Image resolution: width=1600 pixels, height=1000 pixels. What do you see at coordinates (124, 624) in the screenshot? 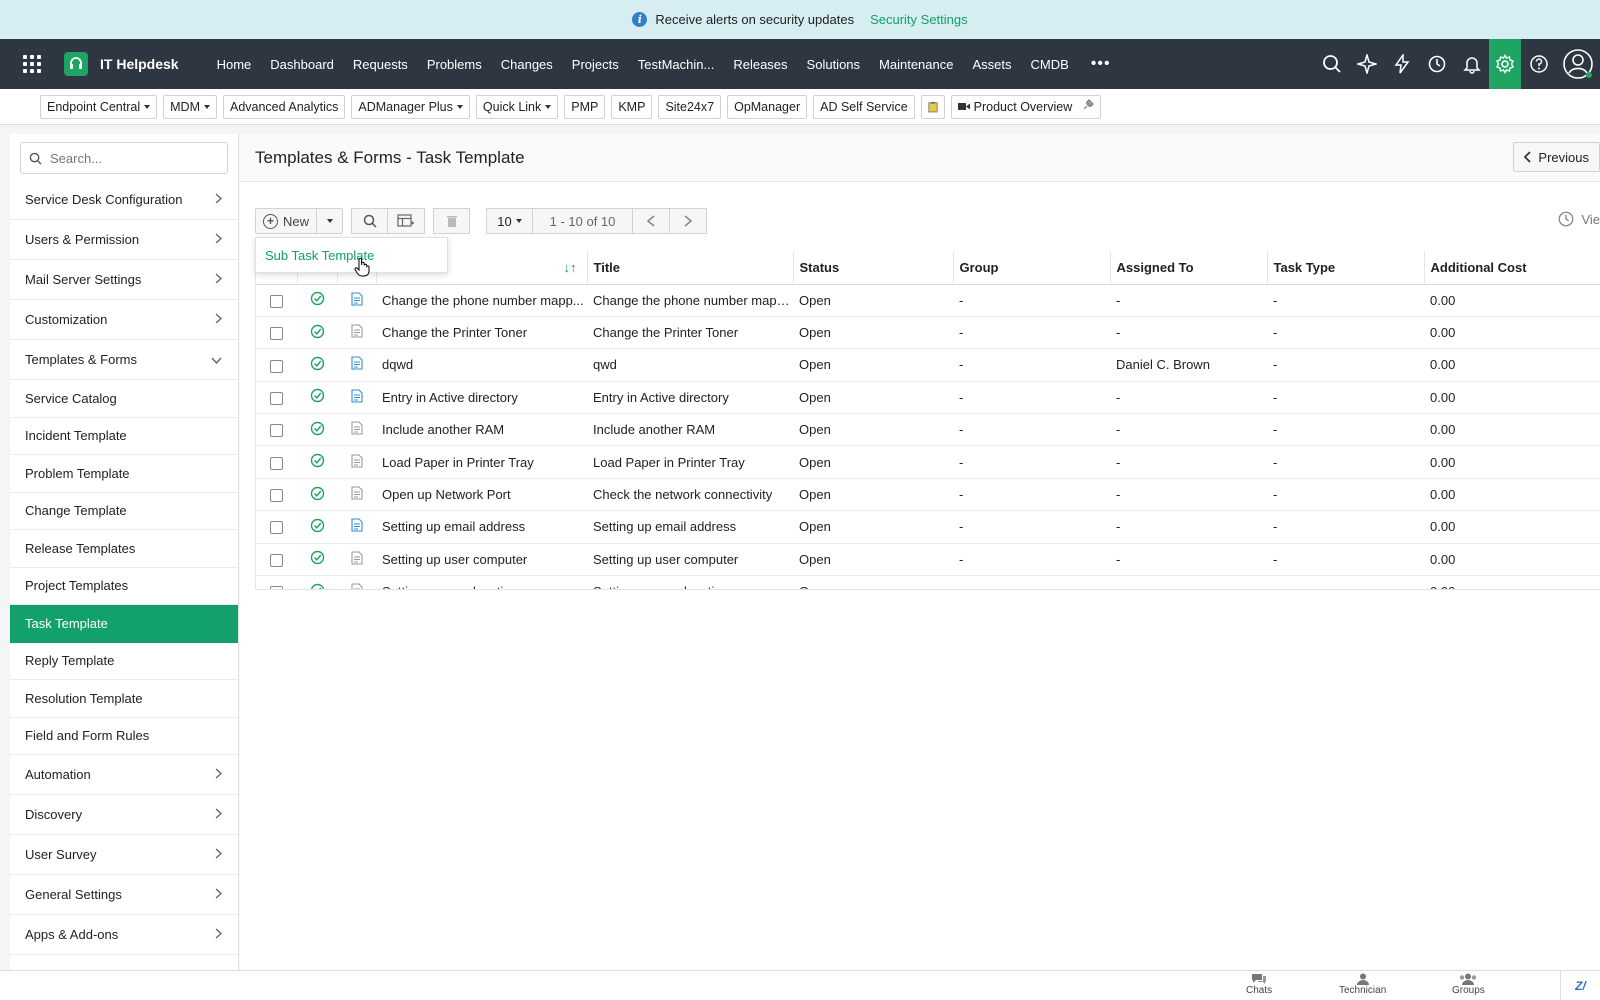
I see `sidebar-item: Task Template` at bounding box center [124, 624].